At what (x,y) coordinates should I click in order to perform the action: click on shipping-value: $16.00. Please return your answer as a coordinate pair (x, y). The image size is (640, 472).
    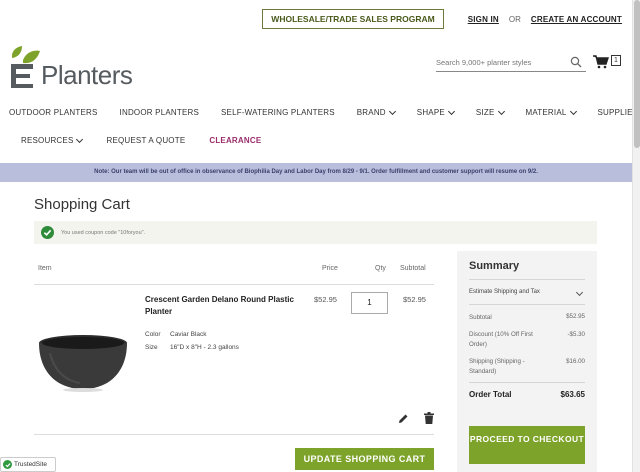
    Looking at the image, I should click on (575, 361).